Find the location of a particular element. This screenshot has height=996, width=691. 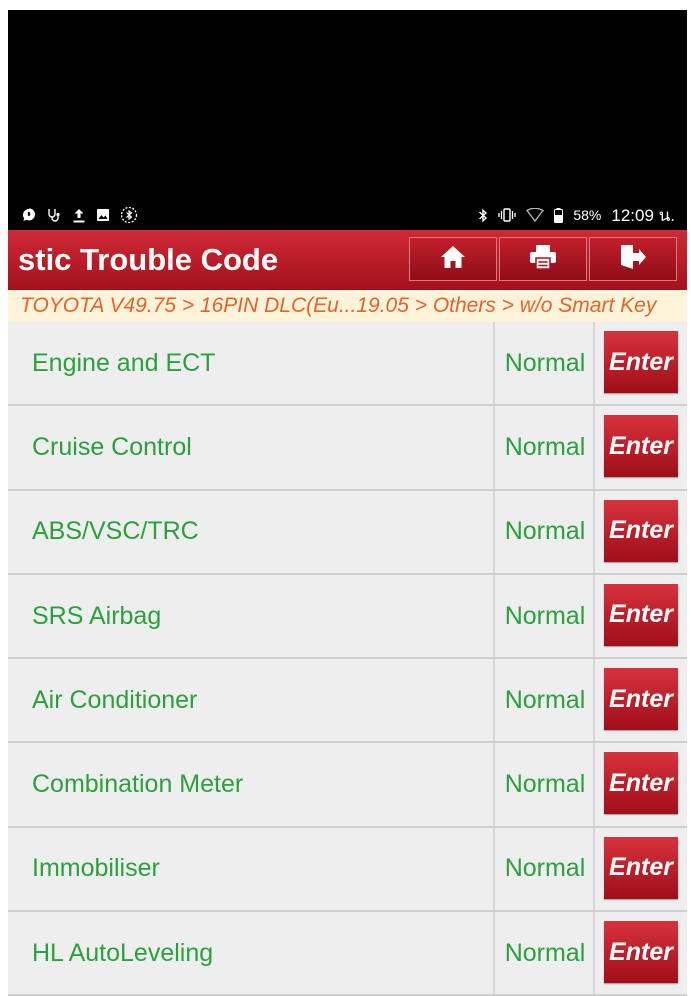

system-name: HL AutoLeveling is located at coordinates (251, 953).